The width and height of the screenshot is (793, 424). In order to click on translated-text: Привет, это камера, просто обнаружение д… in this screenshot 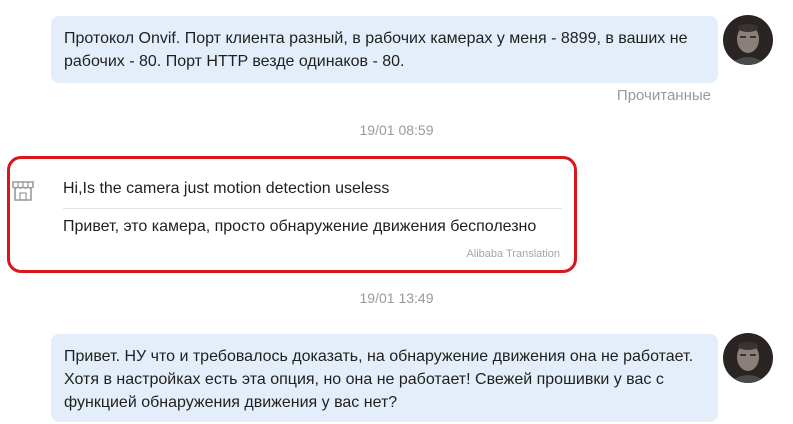, I will do `click(300, 226)`.